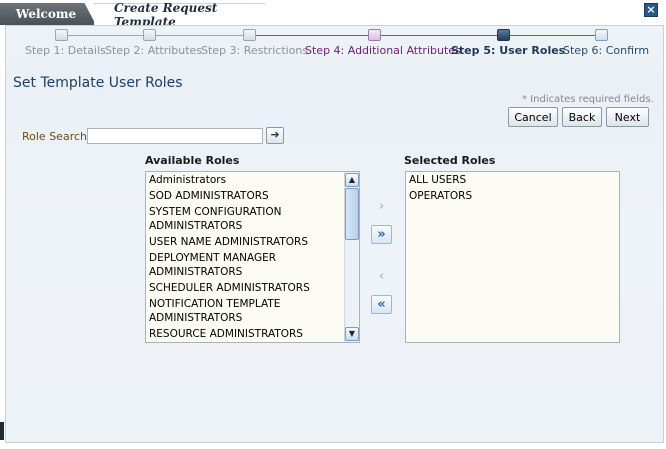 The image size is (666, 449). What do you see at coordinates (187, 14) in the screenshot?
I see `tab-create-request-template: Create Request Template` at bounding box center [187, 14].